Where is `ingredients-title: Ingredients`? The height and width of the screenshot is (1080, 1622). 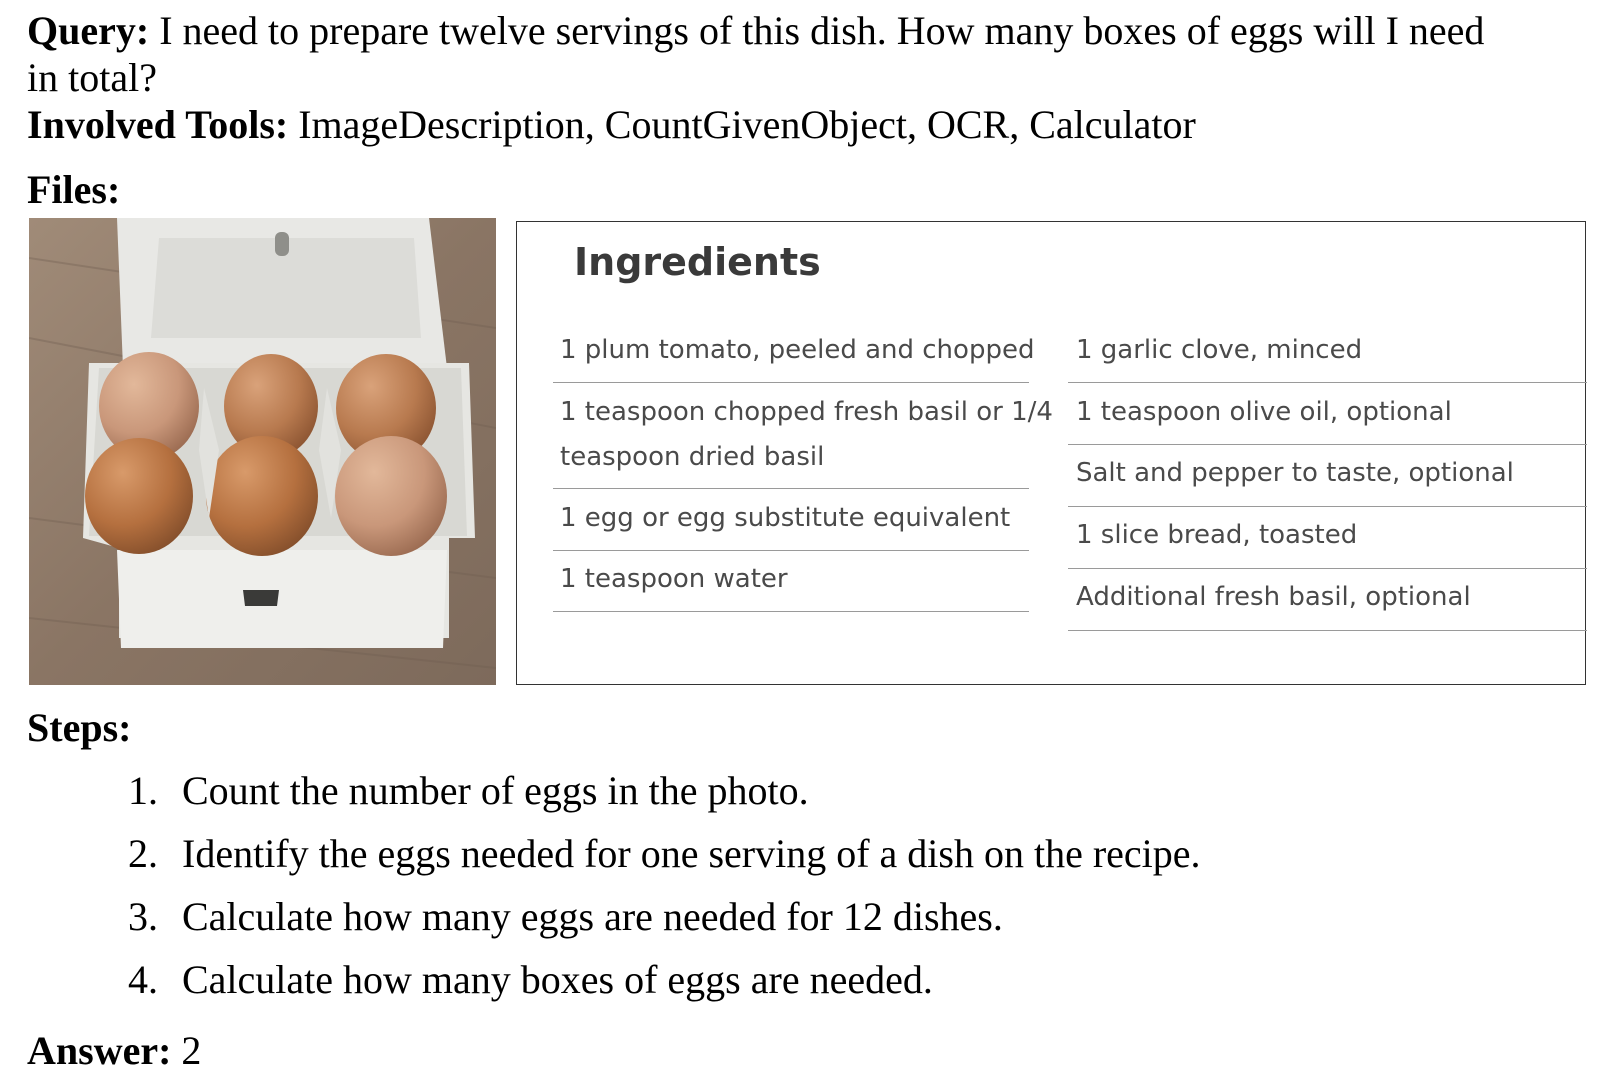 ingredients-title: Ingredients is located at coordinates (697, 262).